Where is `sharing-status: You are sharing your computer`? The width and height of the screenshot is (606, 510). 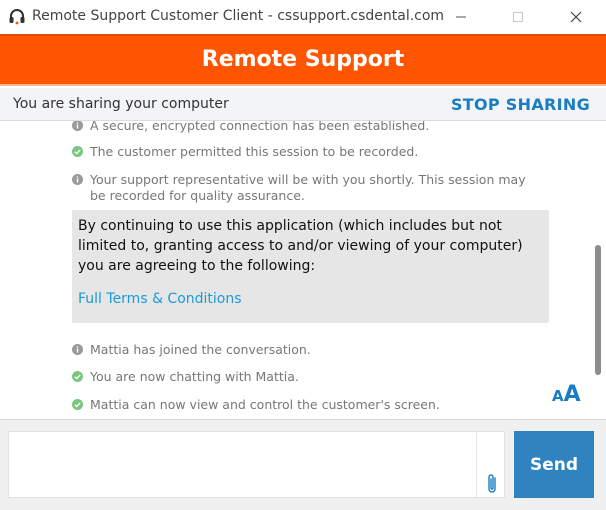
sharing-status: You are sharing your computer is located at coordinates (121, 104).